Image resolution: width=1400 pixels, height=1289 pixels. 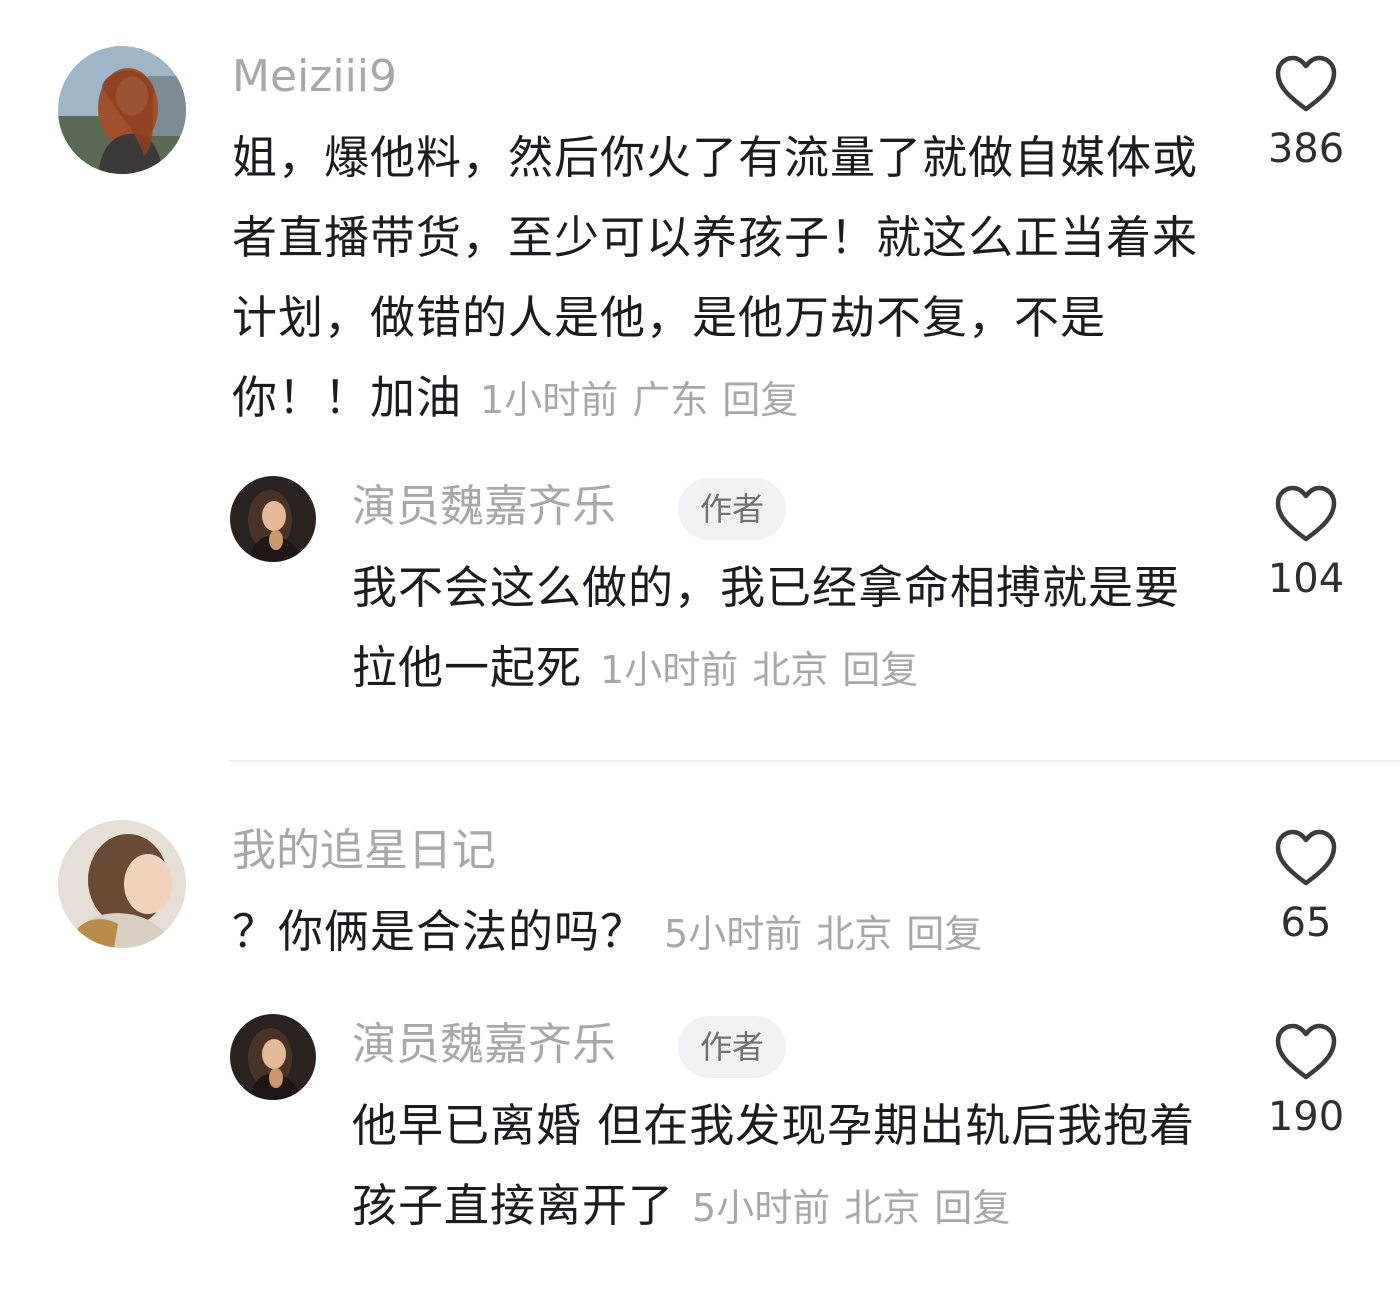 I want to click on like-count: 104, so click(x=1306, y=579).